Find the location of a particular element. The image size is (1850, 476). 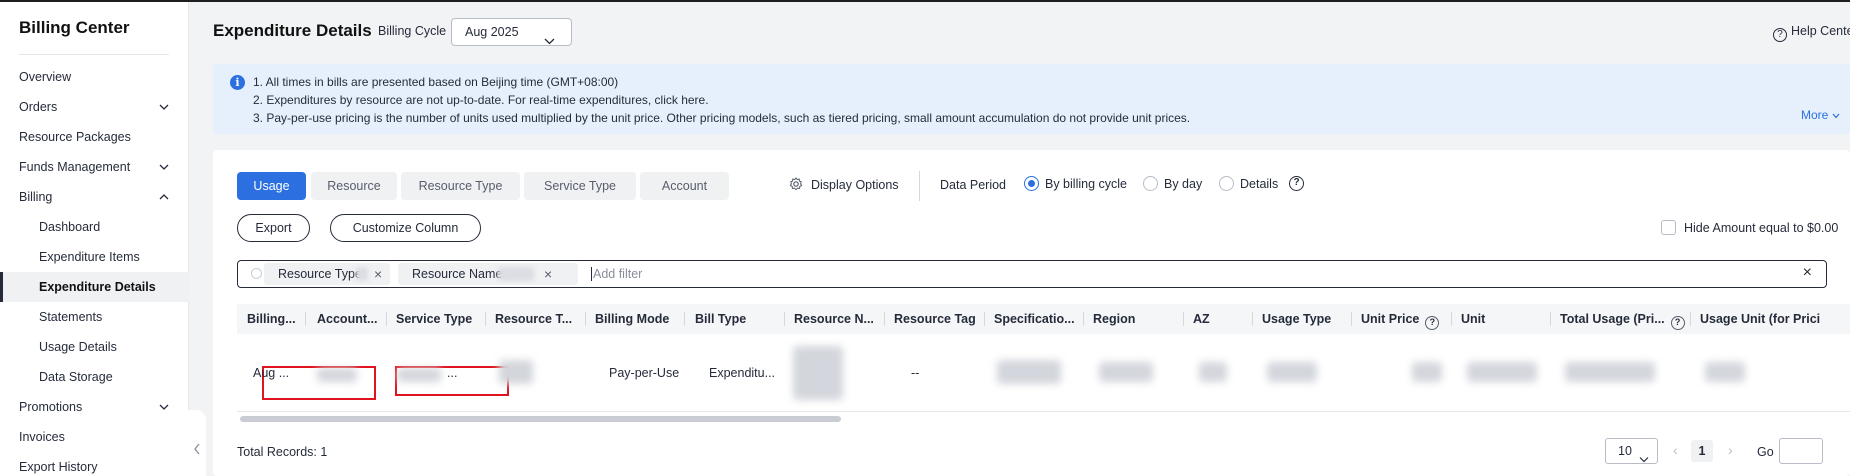

column-header: Unit is located at coordinates (1501, 319).